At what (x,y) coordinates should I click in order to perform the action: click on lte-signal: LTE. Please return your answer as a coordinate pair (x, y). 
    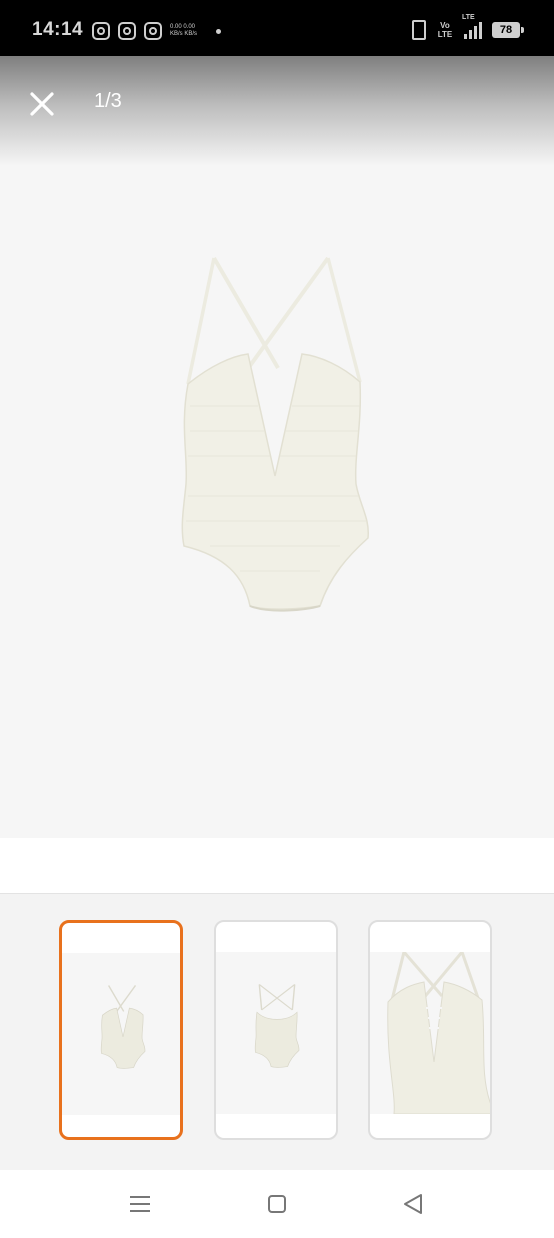
    Looking at the image, I should click on (472, 26).